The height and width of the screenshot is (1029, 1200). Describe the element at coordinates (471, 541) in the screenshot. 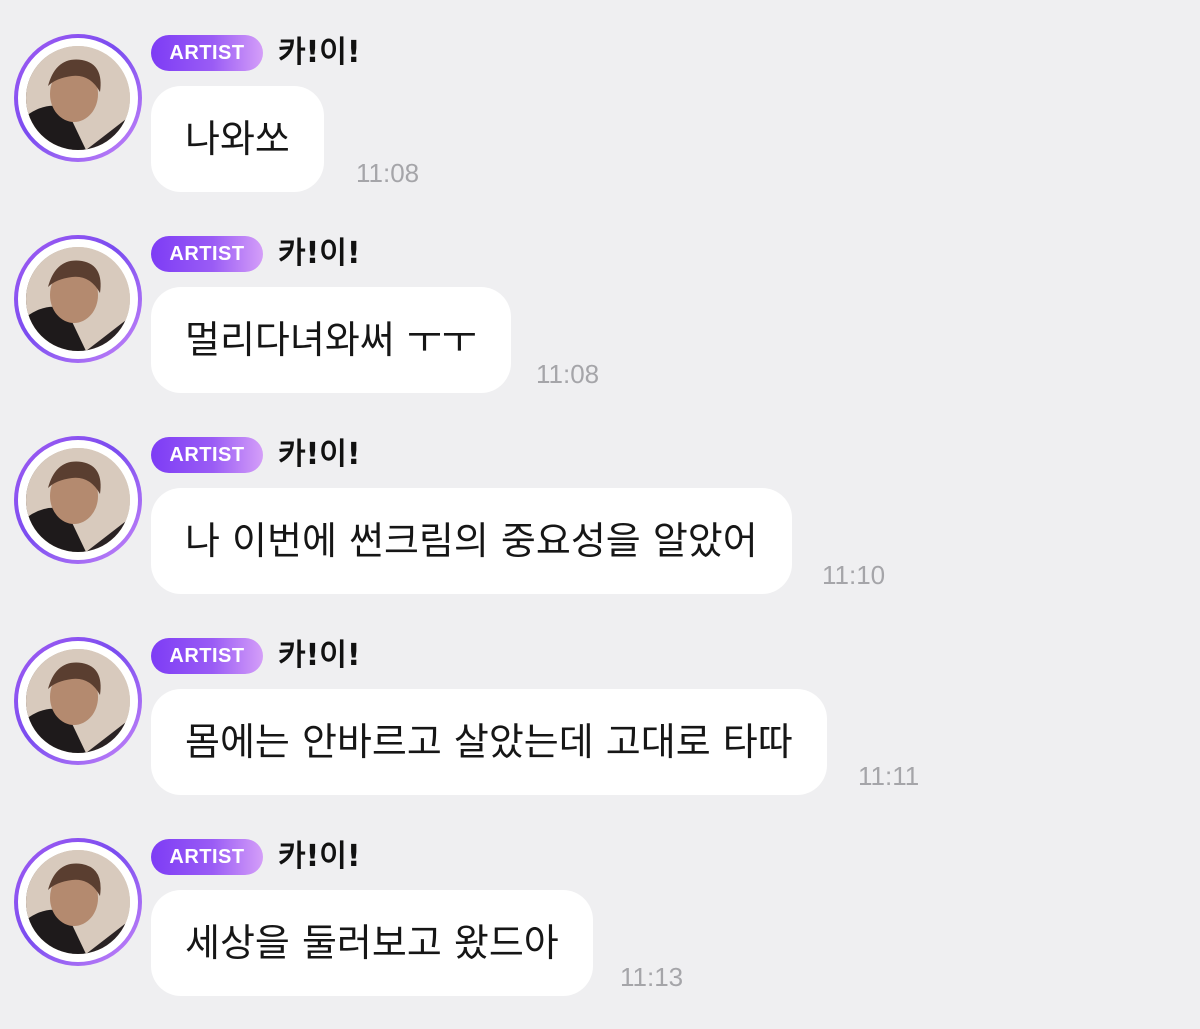

I see `message-bubble: 나 이번에 썬크림의 중요성을 알았어` at that location.